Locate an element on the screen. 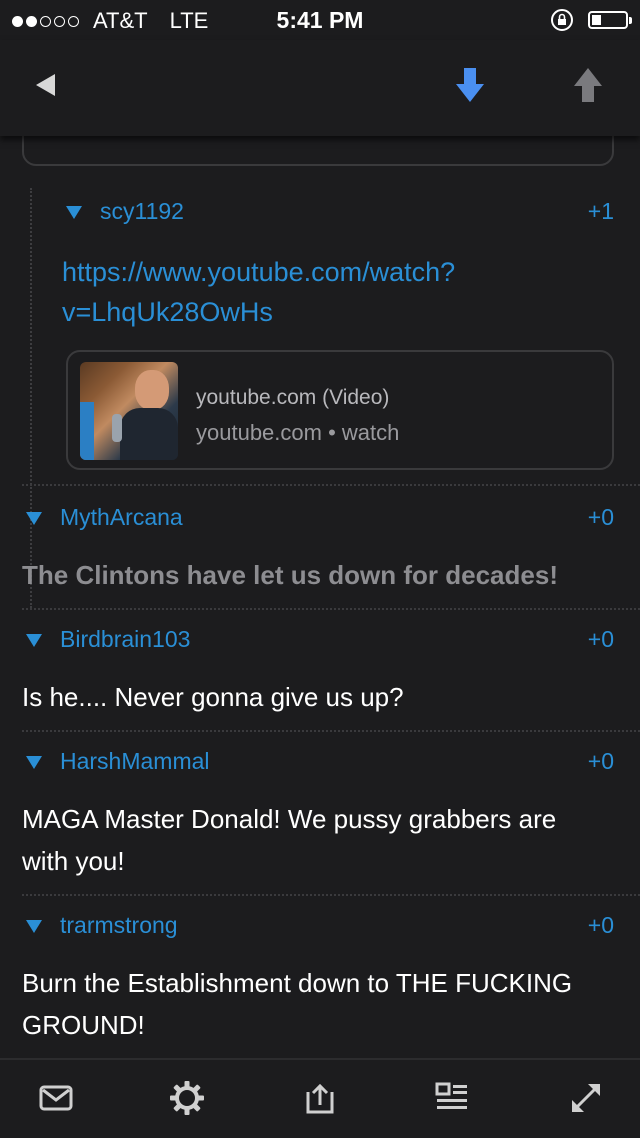 Image resolution: width=640 pixels, height=1138 pixels. comment-body-line2: with you! is located at coordinates (73, 861).